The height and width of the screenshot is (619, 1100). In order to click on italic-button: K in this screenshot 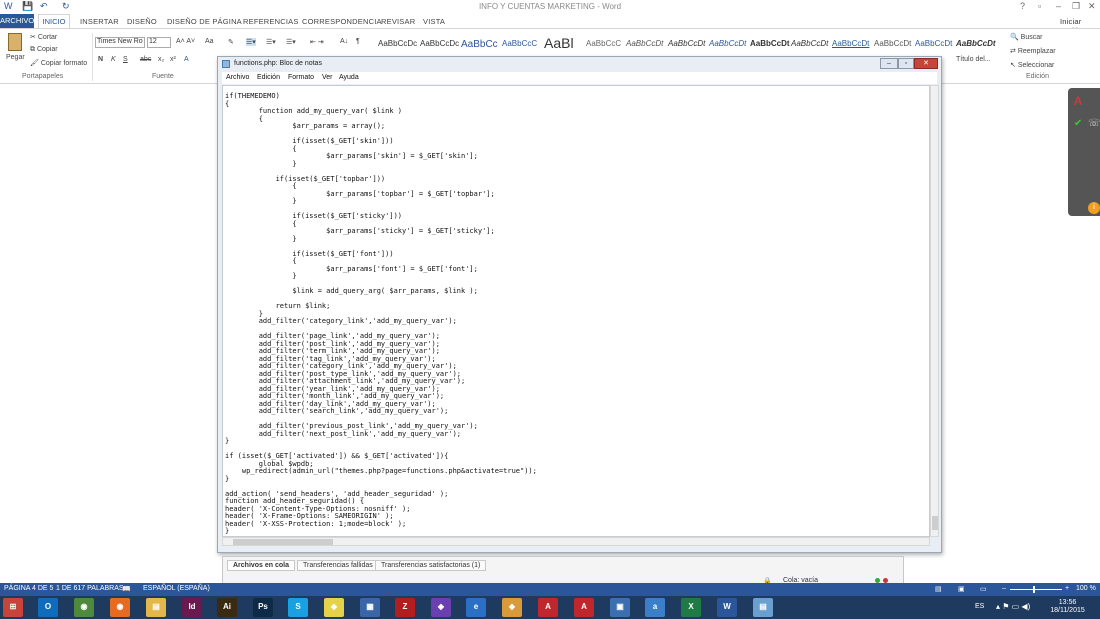, I will do `click(113, 59)`.